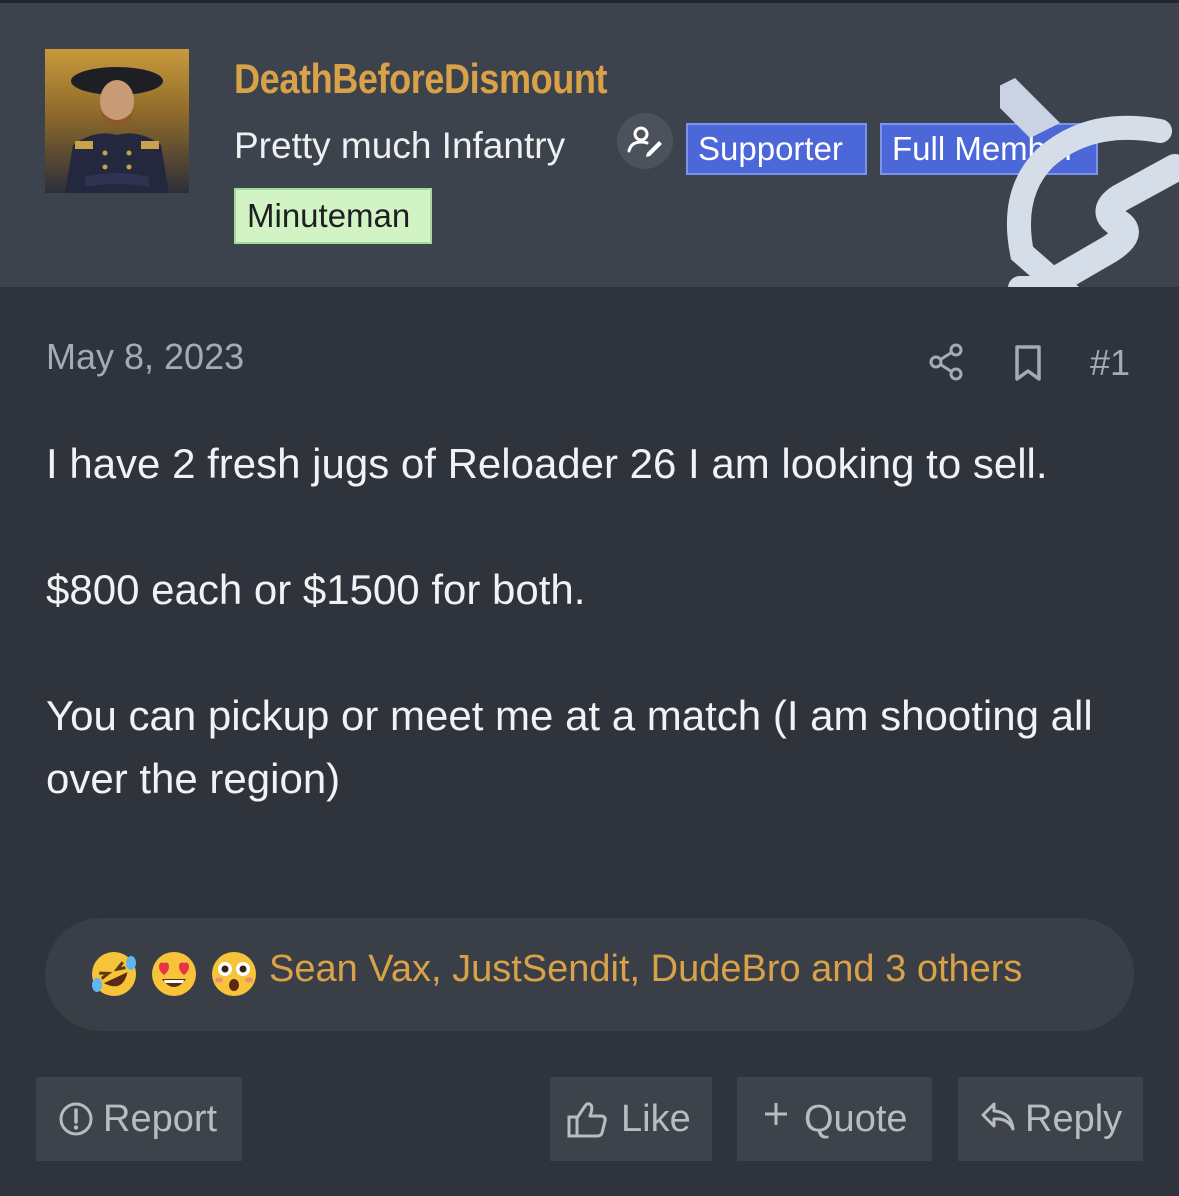 Image resolution: width=1179 pixels, height=1196 pixels. I want to click on reply-label: Reply, so click(1074, 1119).